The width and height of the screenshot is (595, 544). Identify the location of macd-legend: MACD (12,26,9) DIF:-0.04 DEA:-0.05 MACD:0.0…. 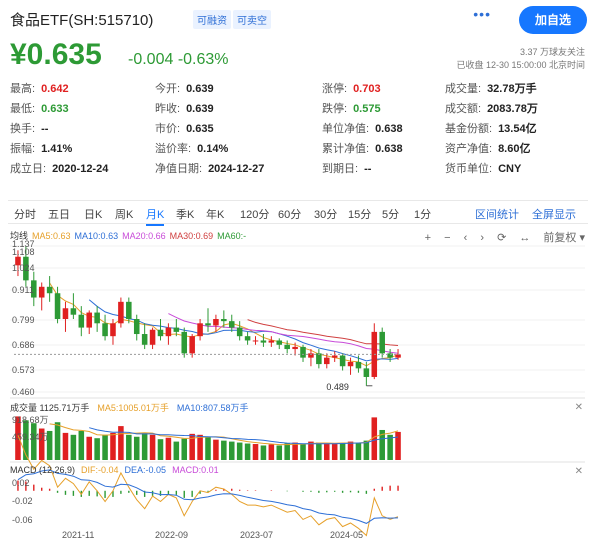
(117, 470).